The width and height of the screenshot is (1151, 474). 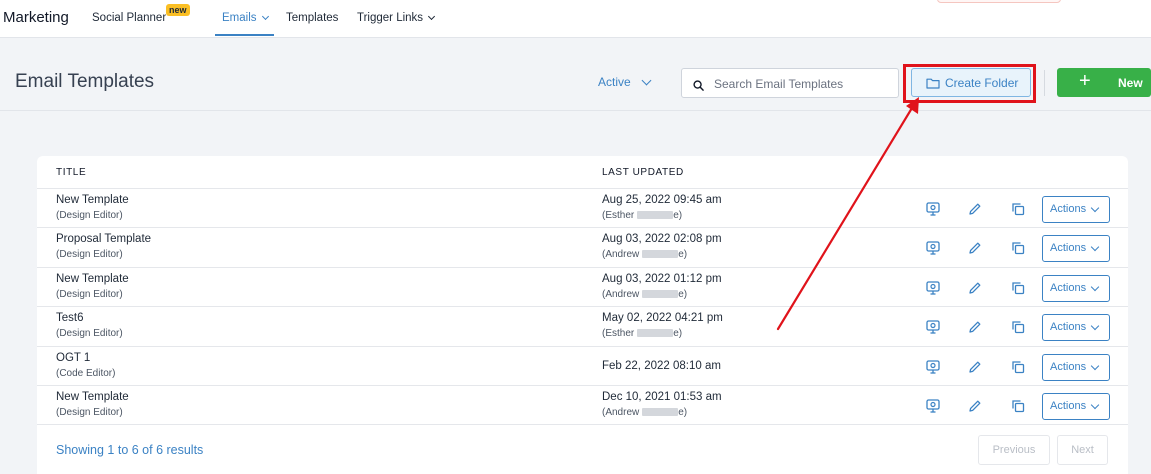 I want to click on previous-page-button: Previous, so click(x=1014, y=450).